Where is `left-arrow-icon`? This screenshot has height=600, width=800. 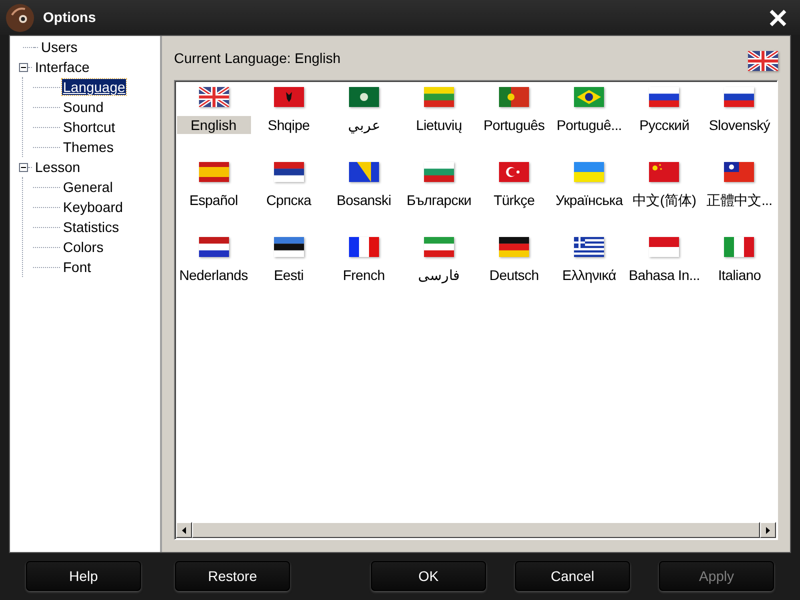 left-arrow-icon is located at coordinates (184, 530).